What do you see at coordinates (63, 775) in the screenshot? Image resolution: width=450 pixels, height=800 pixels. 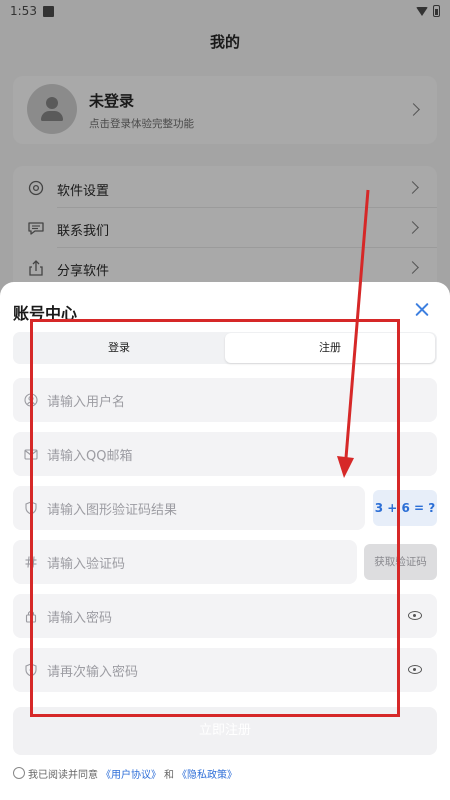 I see `agreement-prefix: 我已阅读并同意` at bounding box center [63, 775].